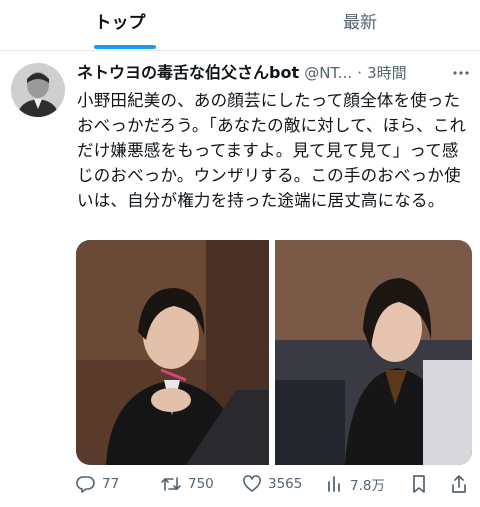 The width and height of the screenshot is (480, 507). I want to click on retweet-icon, so click(171, 484).